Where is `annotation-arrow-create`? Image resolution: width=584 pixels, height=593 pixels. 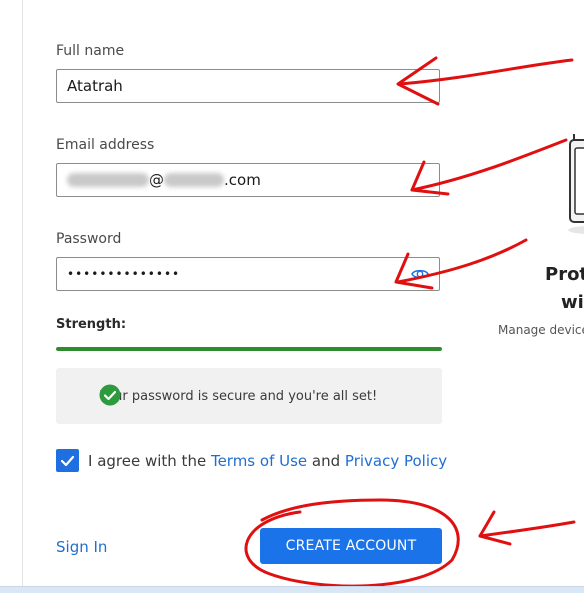
annotation-arrow-create is located at coordinates (527, 529).